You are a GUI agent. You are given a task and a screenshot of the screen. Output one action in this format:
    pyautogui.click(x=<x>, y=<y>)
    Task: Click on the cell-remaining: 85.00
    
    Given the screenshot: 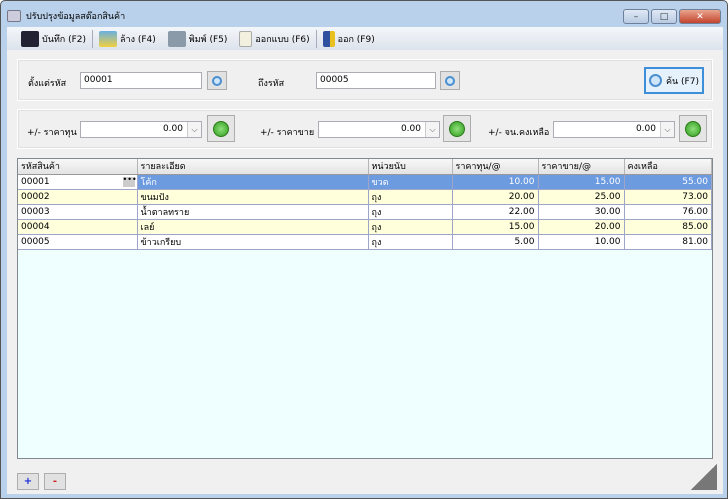 What is the action you would take?
    pyautogui.click(x=668, y=227)
    